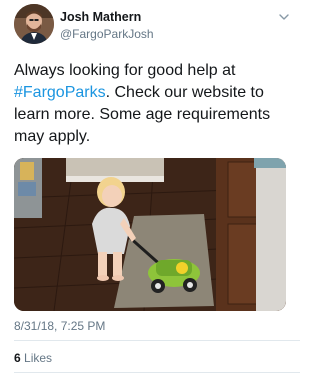  Describe the element at coordinates (59, 326) in the screenshot. I see `tweet-timestamp: 8/31/18, 7:25 PM` at that location.